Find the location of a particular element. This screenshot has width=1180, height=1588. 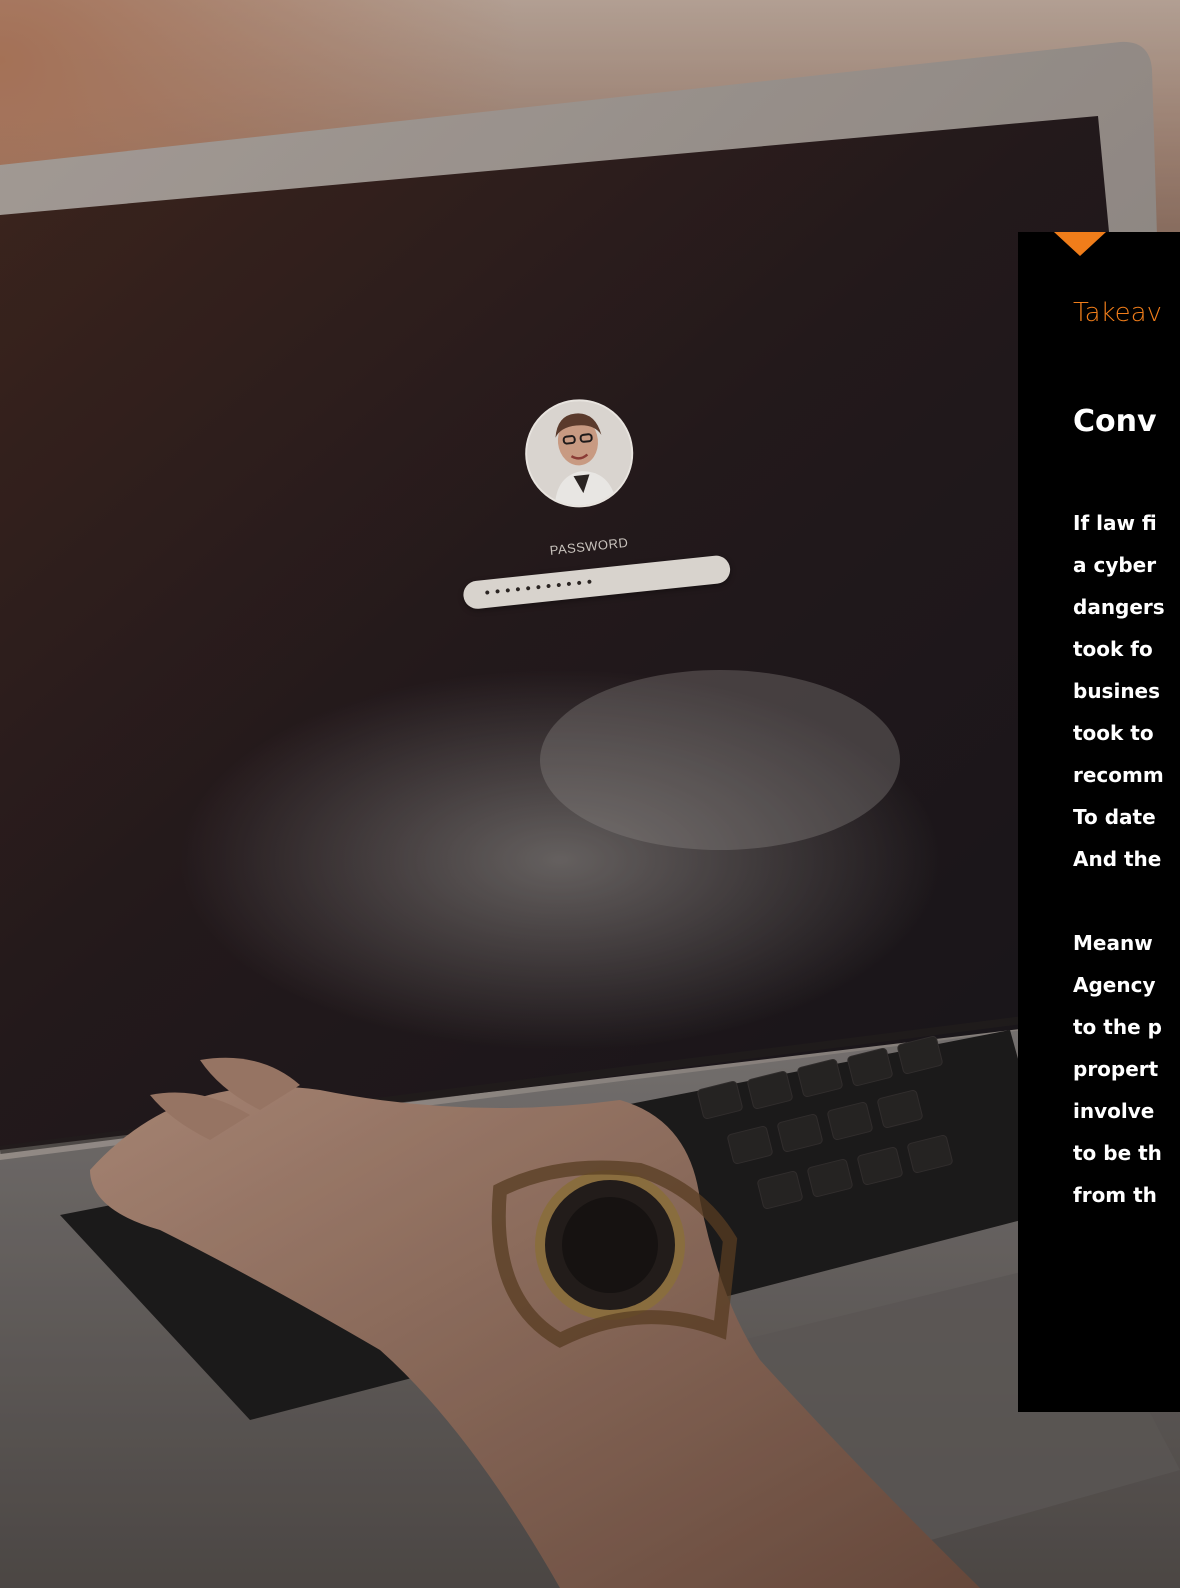

paragraph-2-line: propert is located at coordinates (1116, 1069).